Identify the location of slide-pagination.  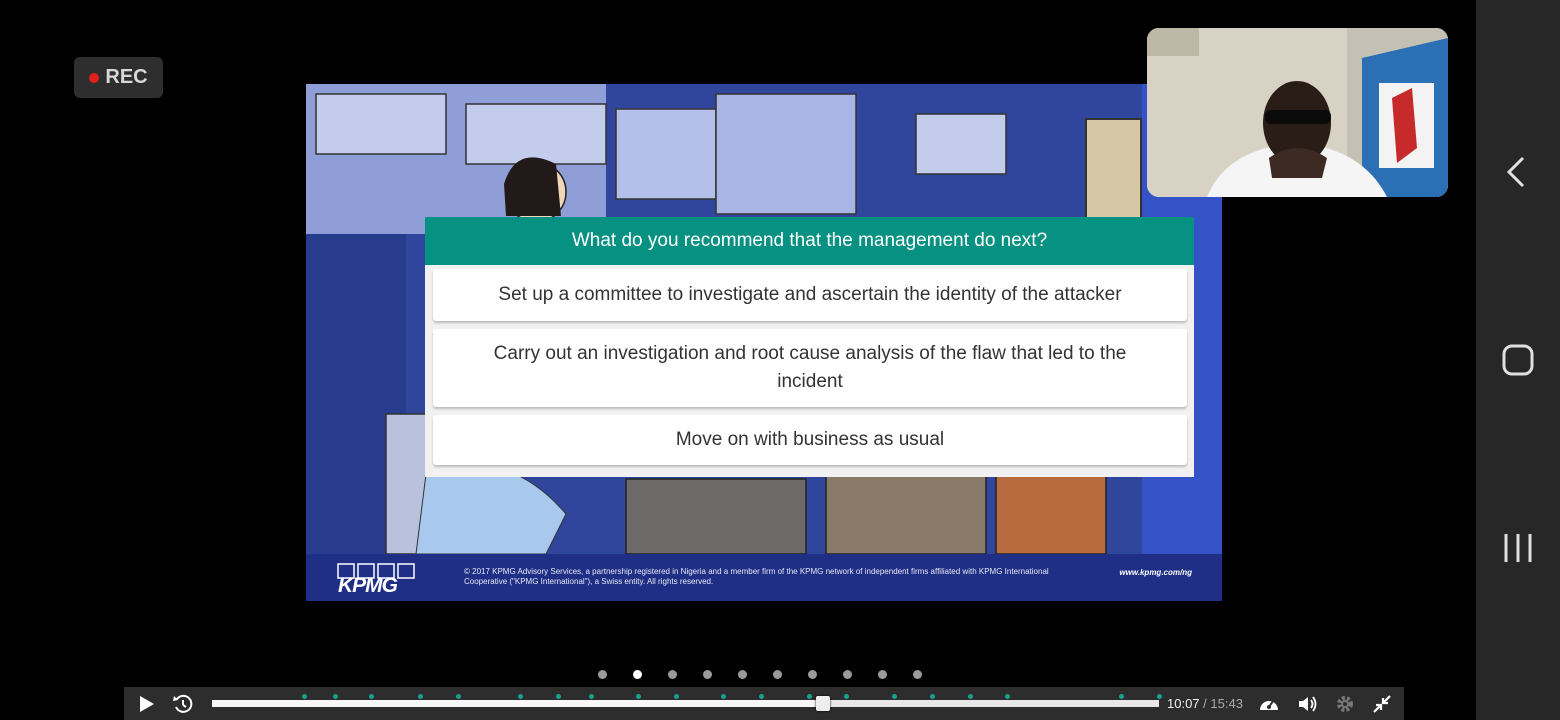
(773, 676).